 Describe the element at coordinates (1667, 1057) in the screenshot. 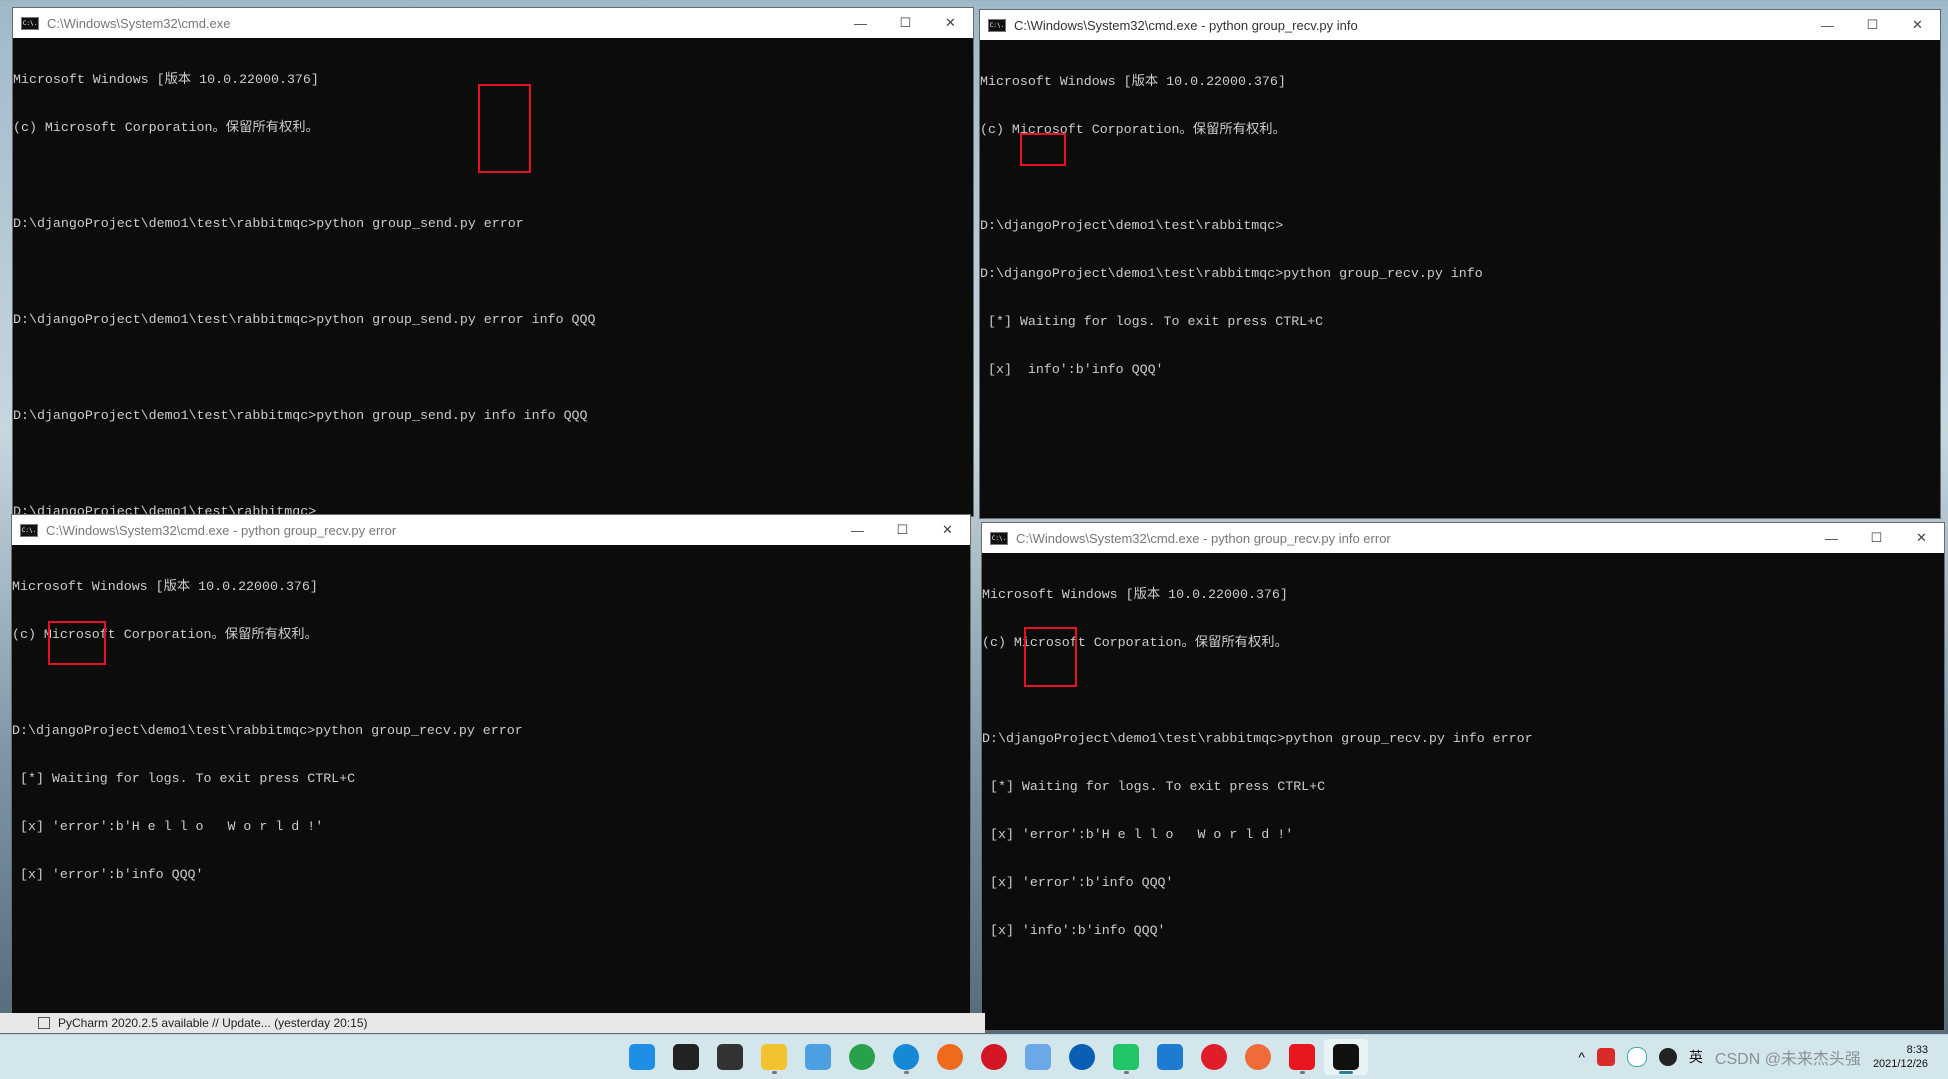

I see `qq-icon` at that location.